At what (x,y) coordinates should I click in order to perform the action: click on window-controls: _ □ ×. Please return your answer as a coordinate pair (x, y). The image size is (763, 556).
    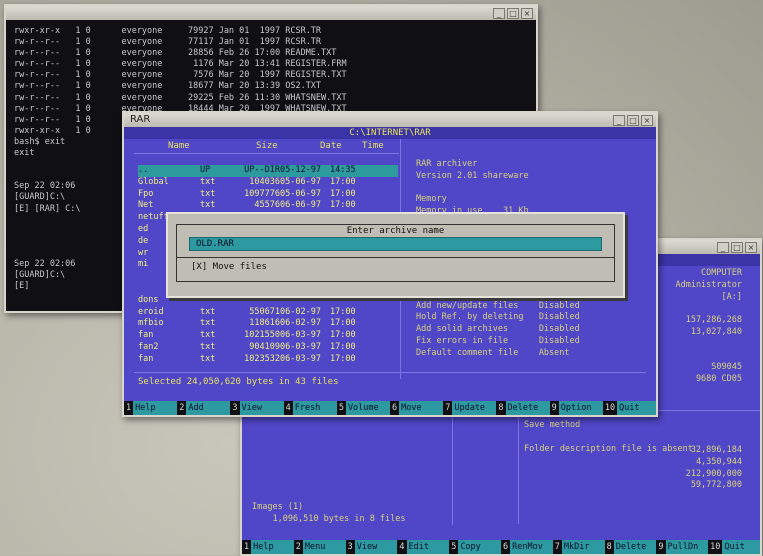
    Looking at the image, I should click on (737, 247).